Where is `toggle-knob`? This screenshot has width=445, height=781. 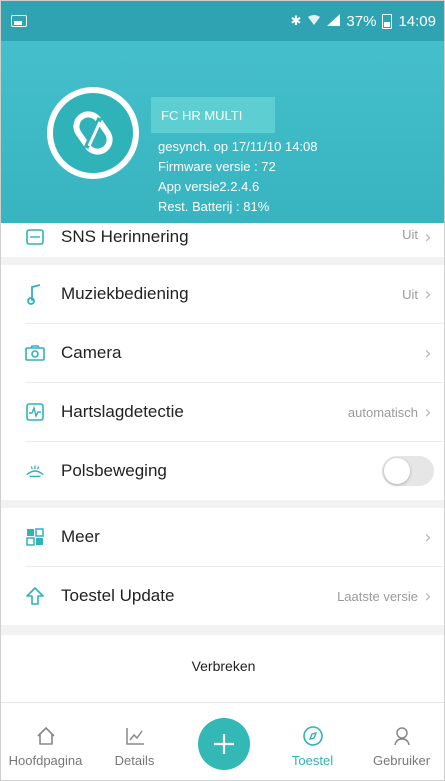
toggle-knob is located at coordinates (397, 471).